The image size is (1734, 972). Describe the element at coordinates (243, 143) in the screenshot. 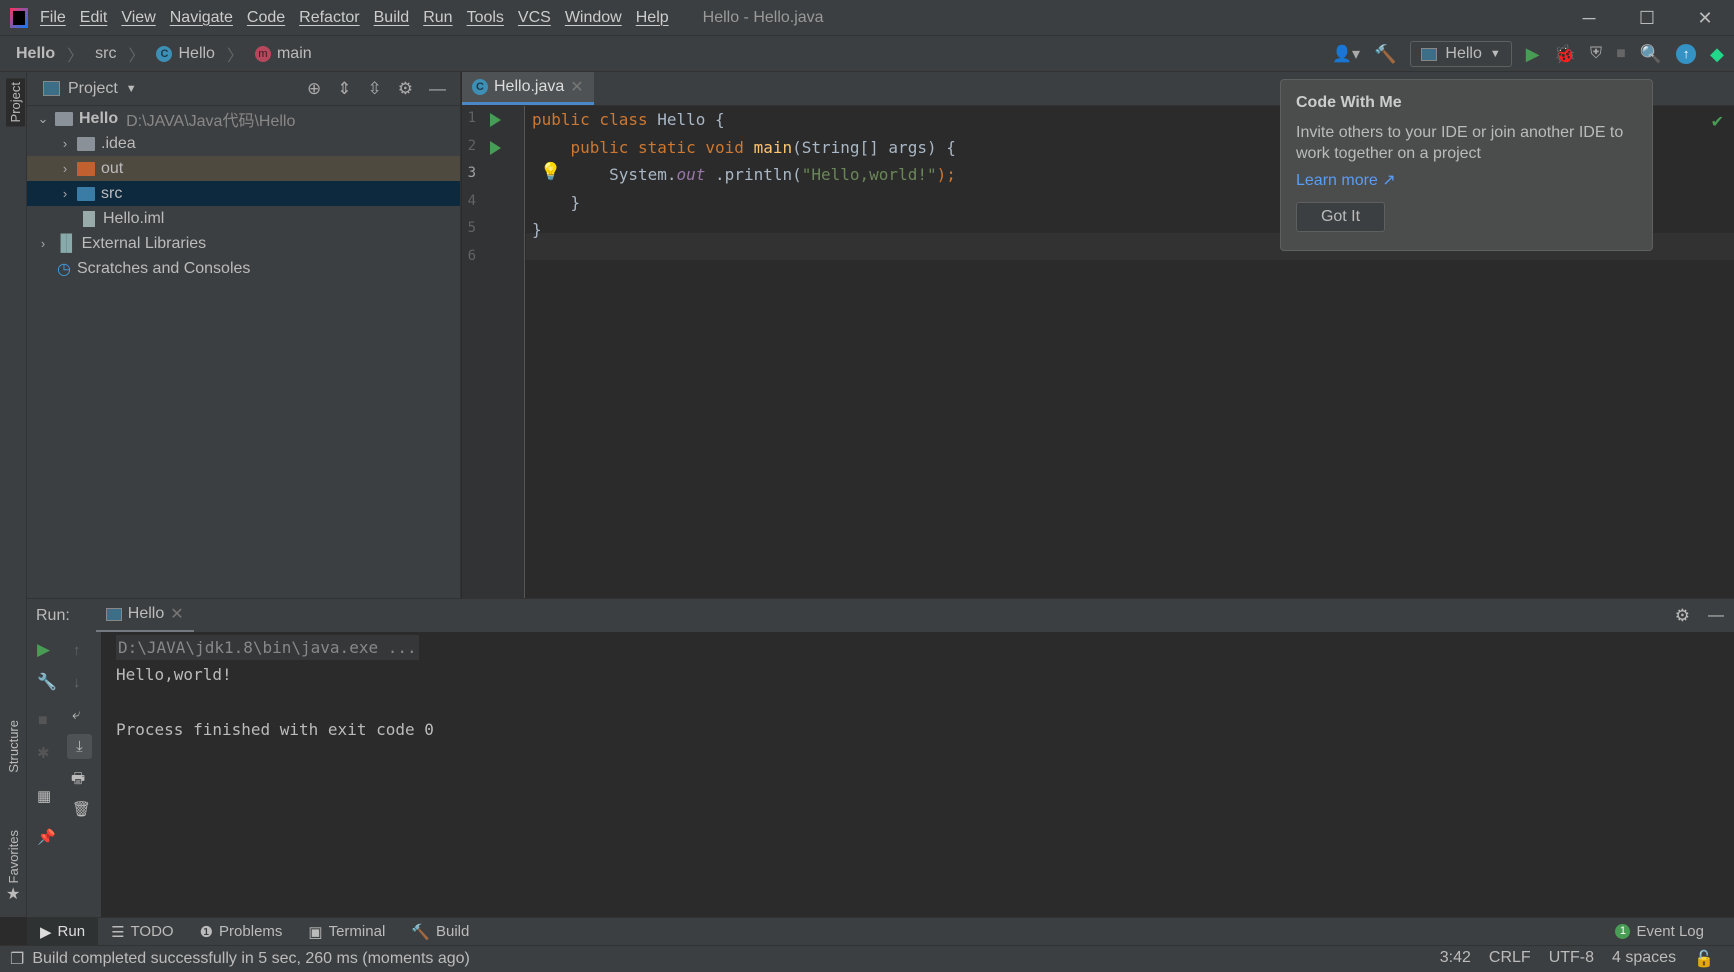

I see `tree-item-idea: › .idea` at that location.